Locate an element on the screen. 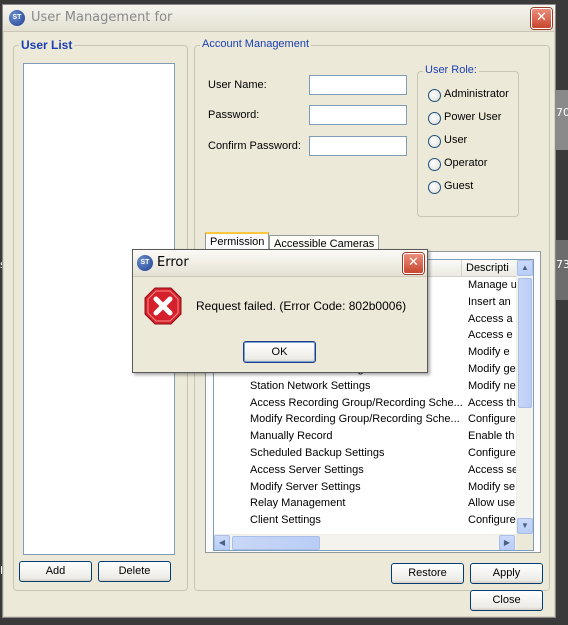  apply-button-label: Apply is located at coordinates (506, 573).